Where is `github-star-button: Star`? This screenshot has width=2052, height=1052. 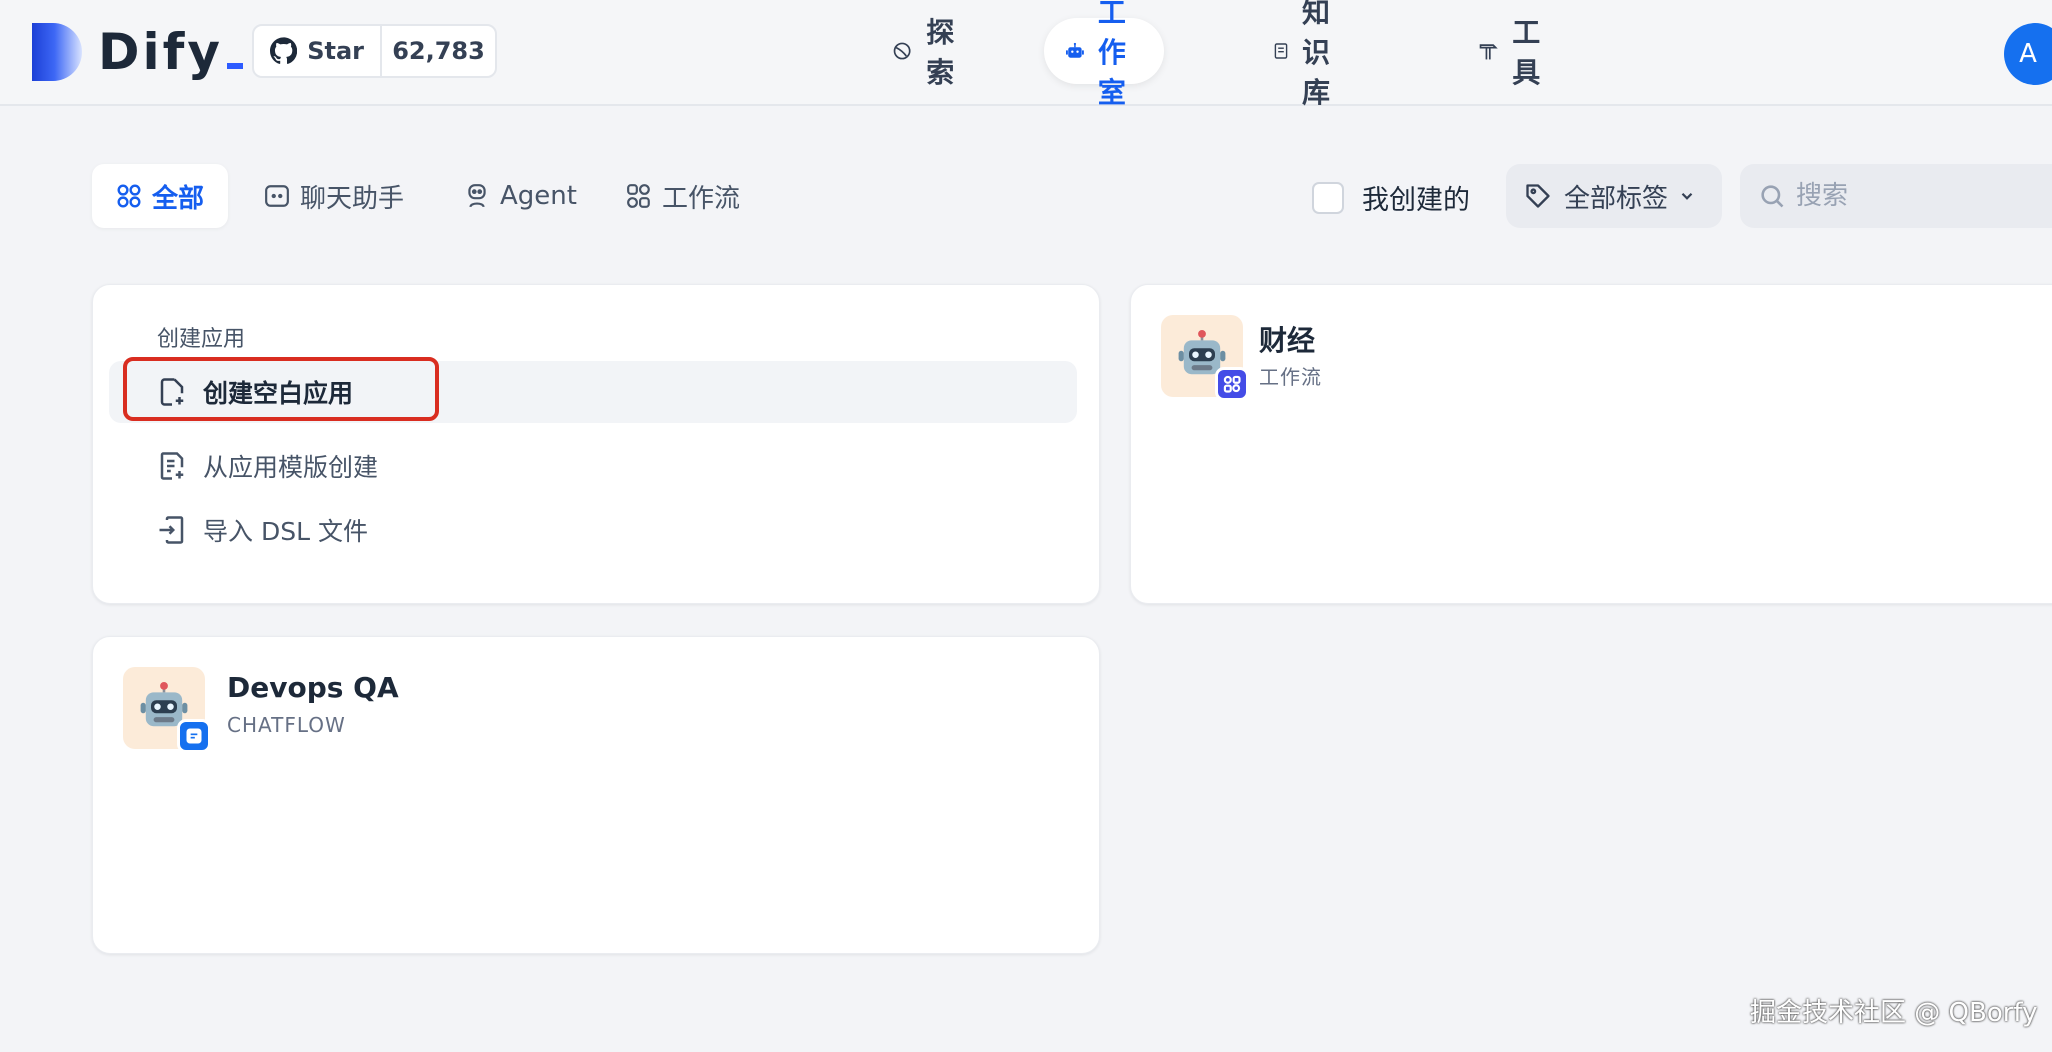
github-star-button: Star is located at coordinates (318, 51).